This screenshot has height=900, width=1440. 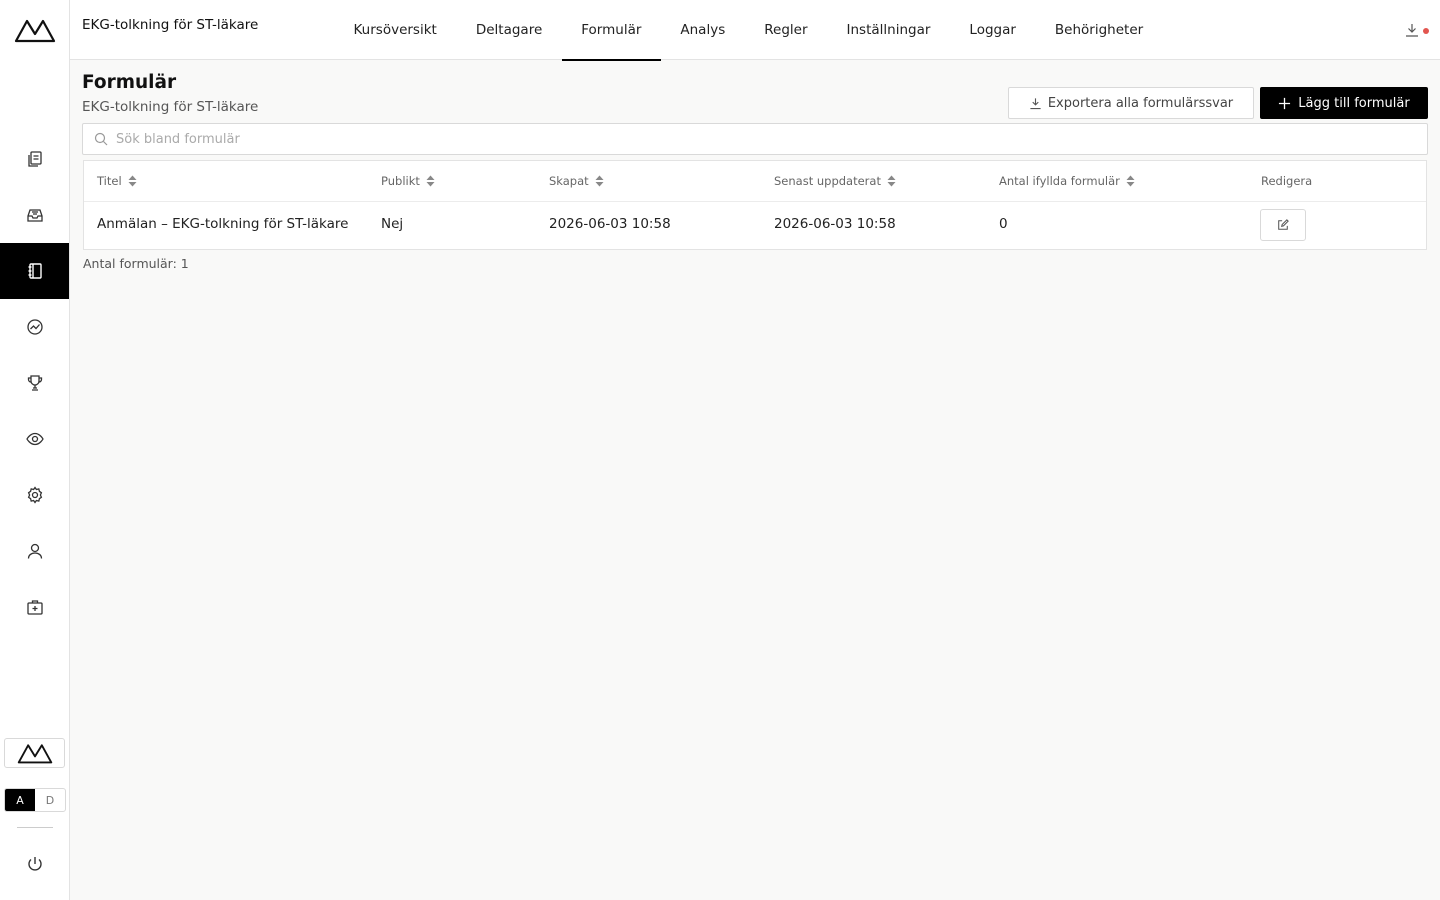 What do you see at coordinates (50, 800) in the screenshot?
I see `mode-toggle-d: D` at bounding box center [50, 800].